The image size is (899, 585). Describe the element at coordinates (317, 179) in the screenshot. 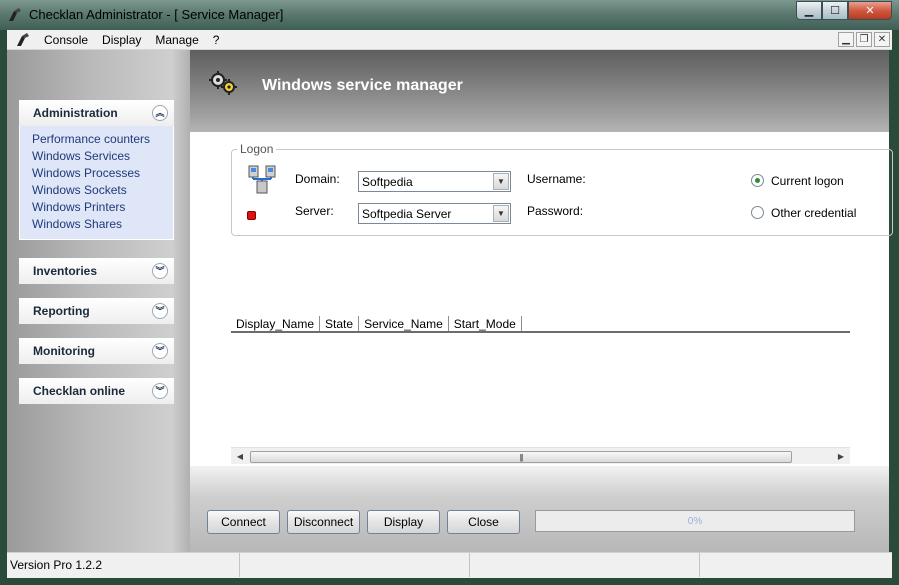

I see `domain-label: Domain:` at that location.